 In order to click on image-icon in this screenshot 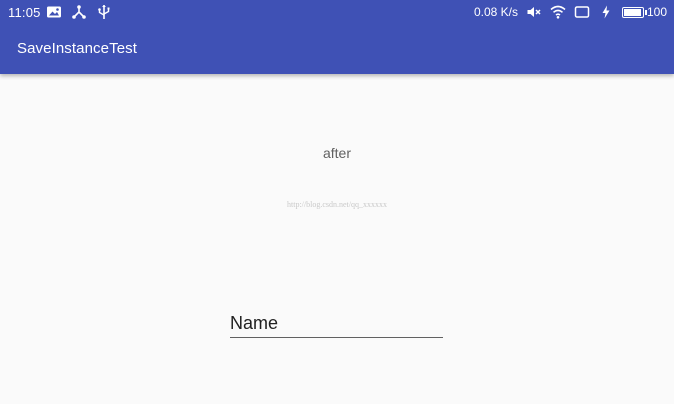, I will do `click(54, 12)`.